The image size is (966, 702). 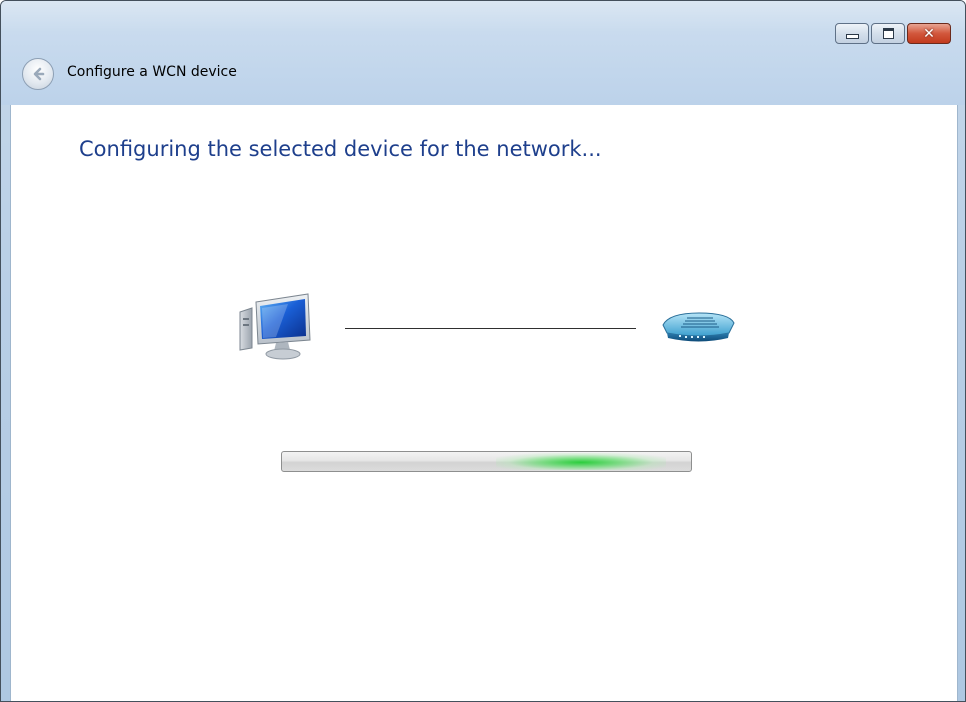 I want to click on window-title: Configure a WCN device, so click(x=152, y=72).